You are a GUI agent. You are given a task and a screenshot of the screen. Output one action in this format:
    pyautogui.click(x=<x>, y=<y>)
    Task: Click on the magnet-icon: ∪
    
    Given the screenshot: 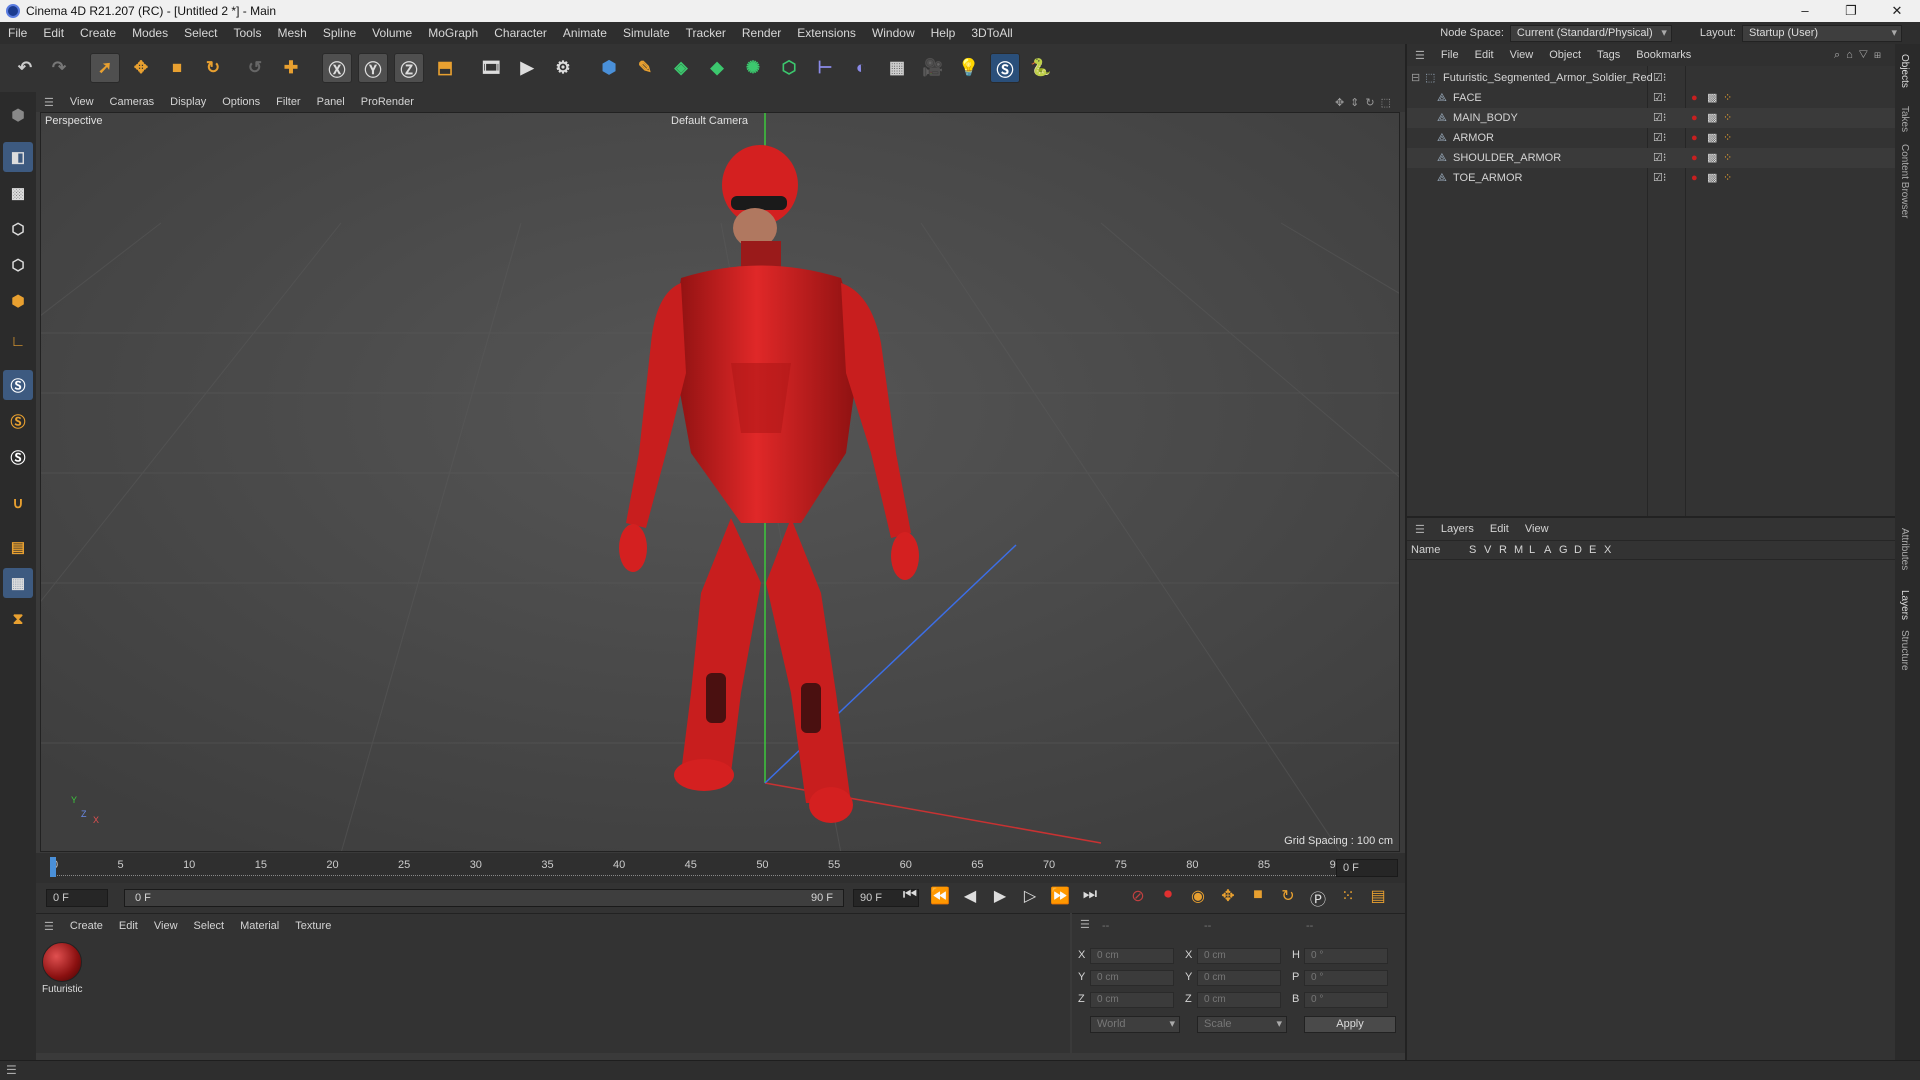 What is the action you would take?
    pyautogui.click(x=18, y=503)
    